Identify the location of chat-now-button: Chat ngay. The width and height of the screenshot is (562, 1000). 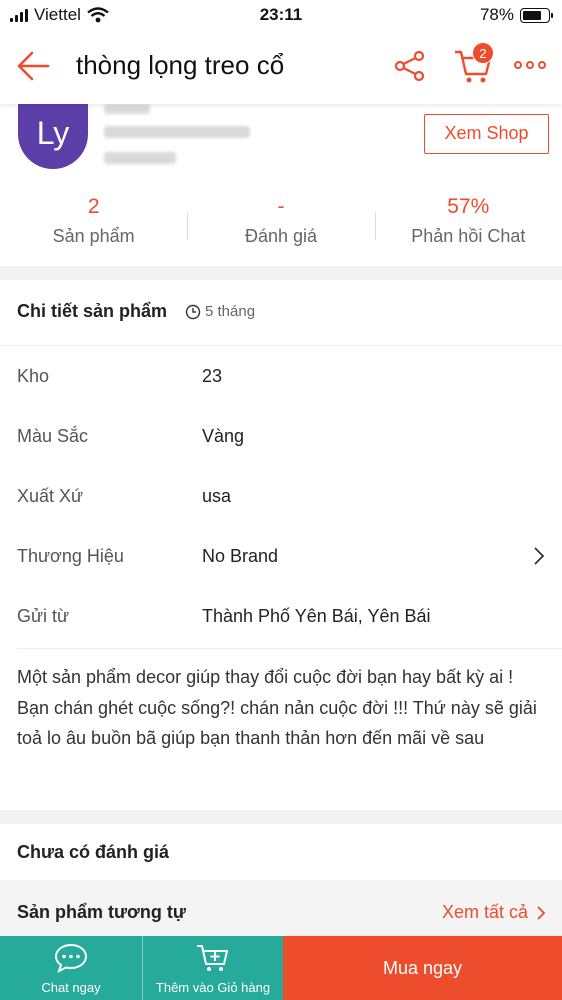
(71, 968).